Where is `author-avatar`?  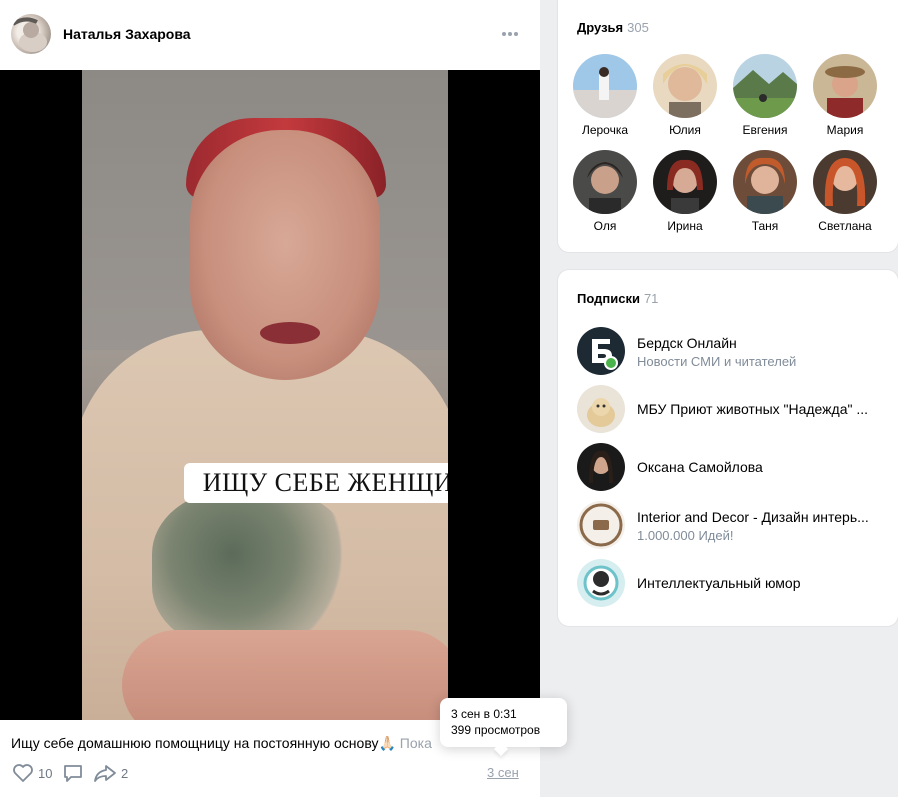
author-avatar is located at coordinates (31, 34).